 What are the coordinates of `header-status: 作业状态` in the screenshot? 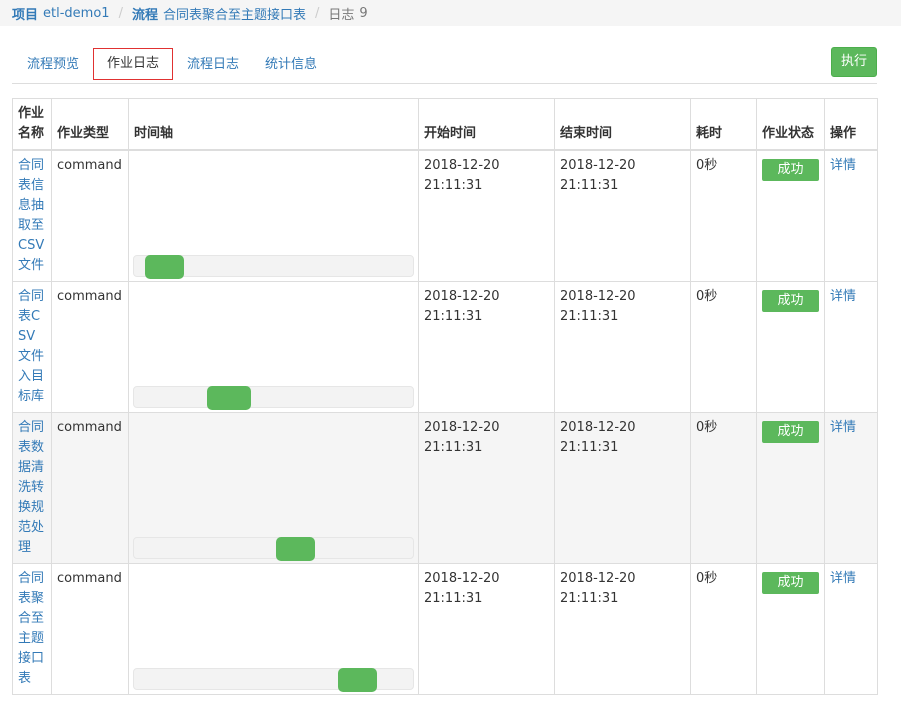 It's located at (790, 124).